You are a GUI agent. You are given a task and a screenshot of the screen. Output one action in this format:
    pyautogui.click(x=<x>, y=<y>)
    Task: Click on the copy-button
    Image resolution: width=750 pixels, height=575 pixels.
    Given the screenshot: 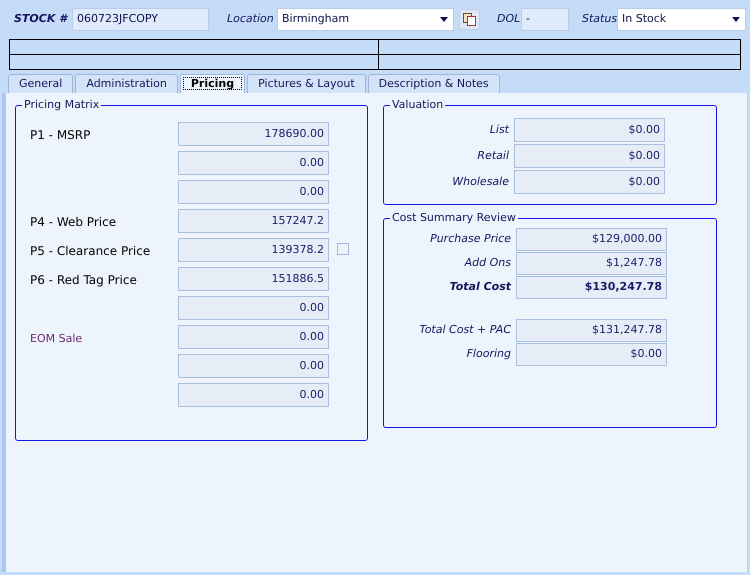 What is the action you would take?
    pyautogui.click(x=469, y=19)
    